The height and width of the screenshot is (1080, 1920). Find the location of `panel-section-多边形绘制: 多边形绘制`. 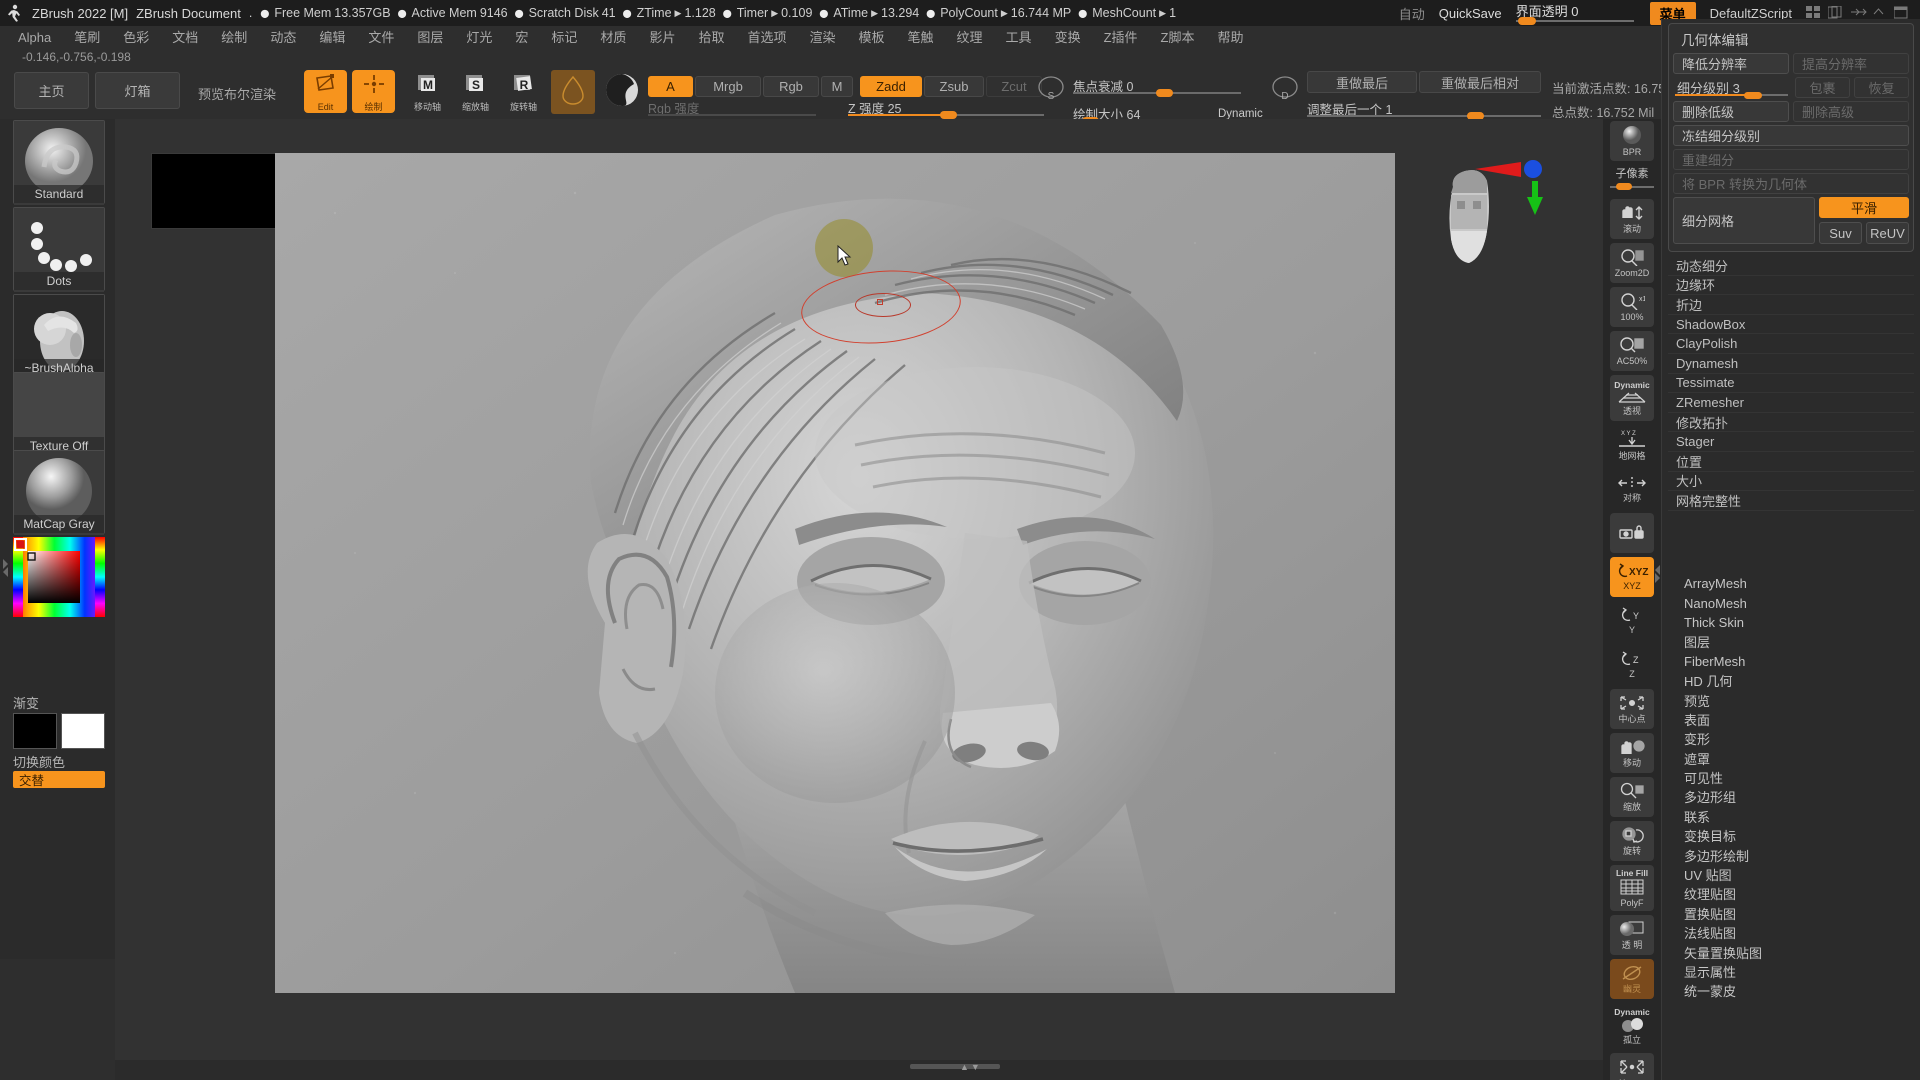

panel-section-多边形绘制: 多边形绘制 is located at coordinates (1794, 854).